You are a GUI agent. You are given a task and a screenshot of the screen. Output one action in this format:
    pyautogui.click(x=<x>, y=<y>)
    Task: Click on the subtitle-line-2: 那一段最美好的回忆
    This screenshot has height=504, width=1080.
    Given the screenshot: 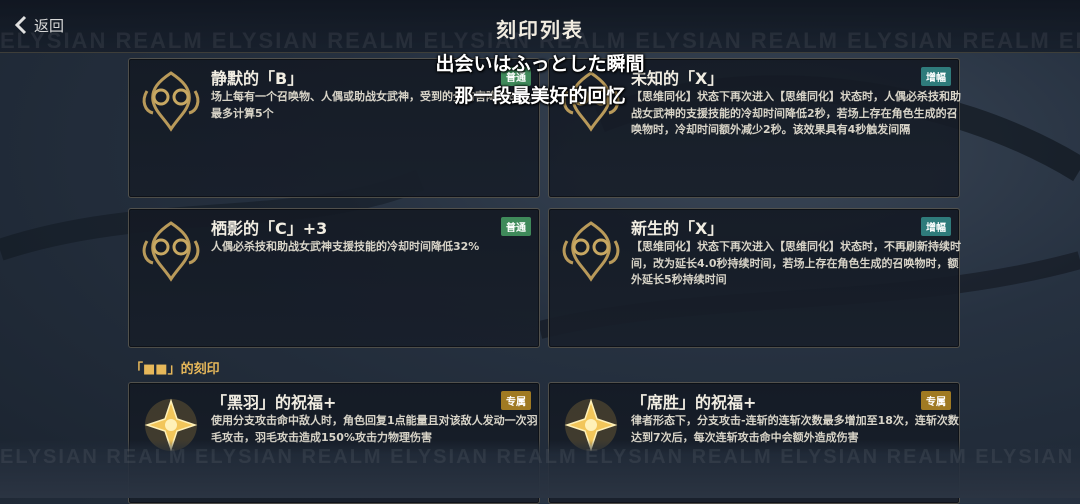 What is the action you would take?
    pyautogui.click(x=540, y=96)
    